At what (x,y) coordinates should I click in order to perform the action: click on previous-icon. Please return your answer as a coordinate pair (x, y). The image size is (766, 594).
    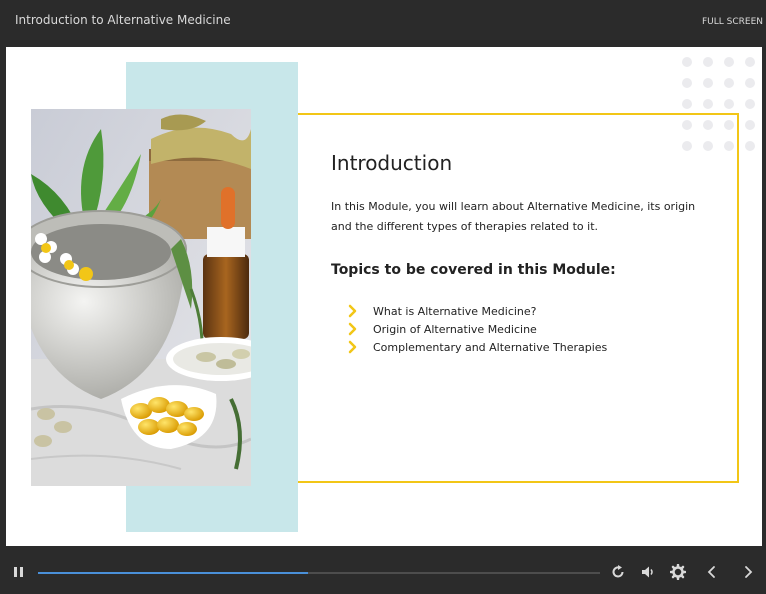
    Looking at the image, I should click on (712, 572).